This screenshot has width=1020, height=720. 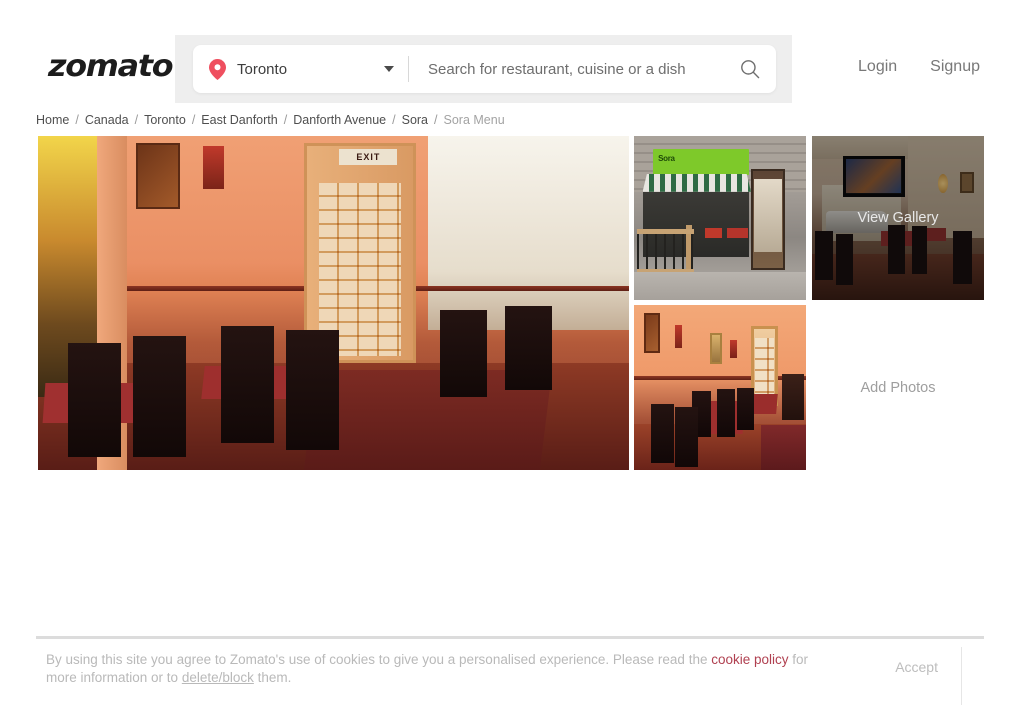 I want to click on thumbnail-dining-room-image, so click(x=720, y=387).